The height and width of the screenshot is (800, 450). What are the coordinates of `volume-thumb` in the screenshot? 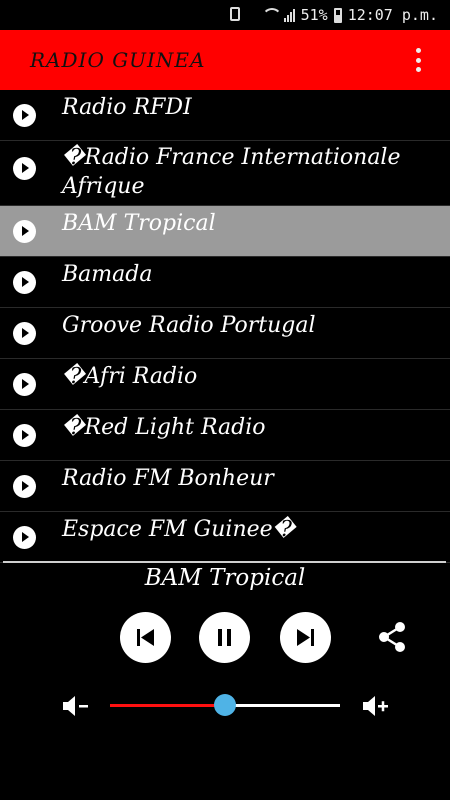 It's located at (225, 705).